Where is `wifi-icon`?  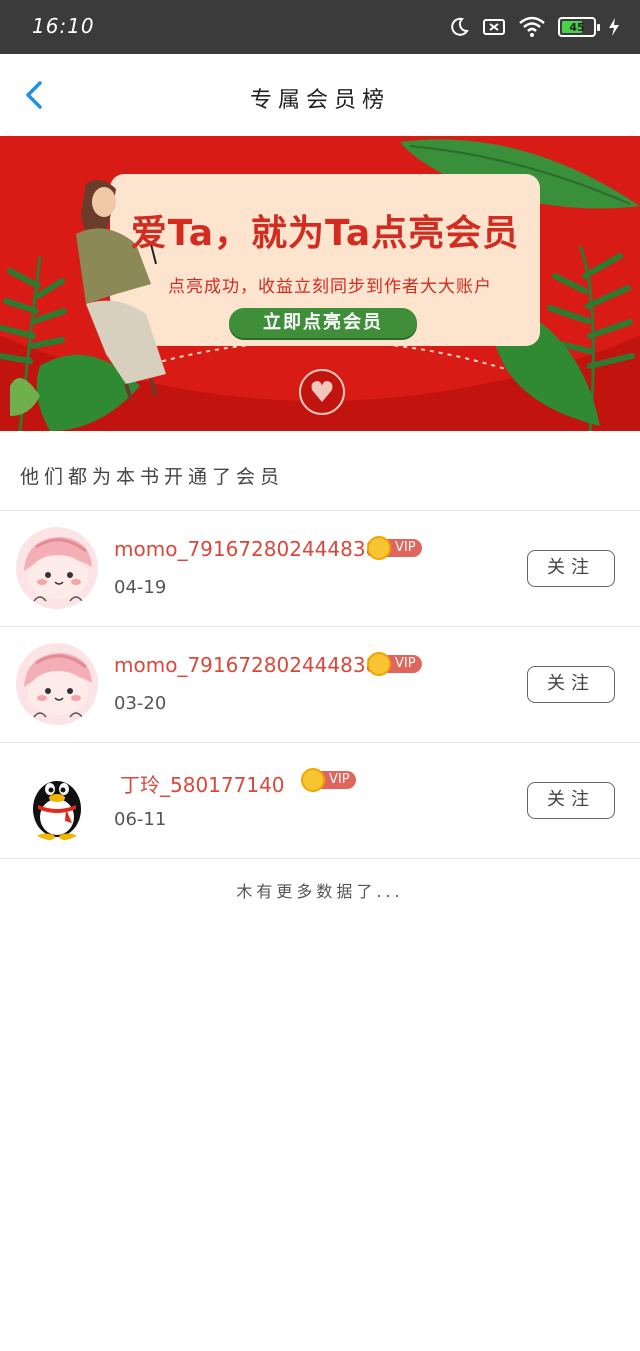
wifi-icon is located at coordinates (532, 26).